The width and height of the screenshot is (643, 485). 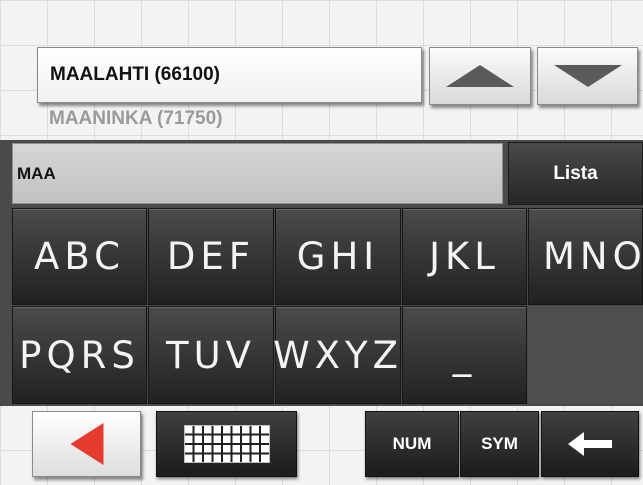 I want to click on triangle-down-icon, so click(x=587, y=76).